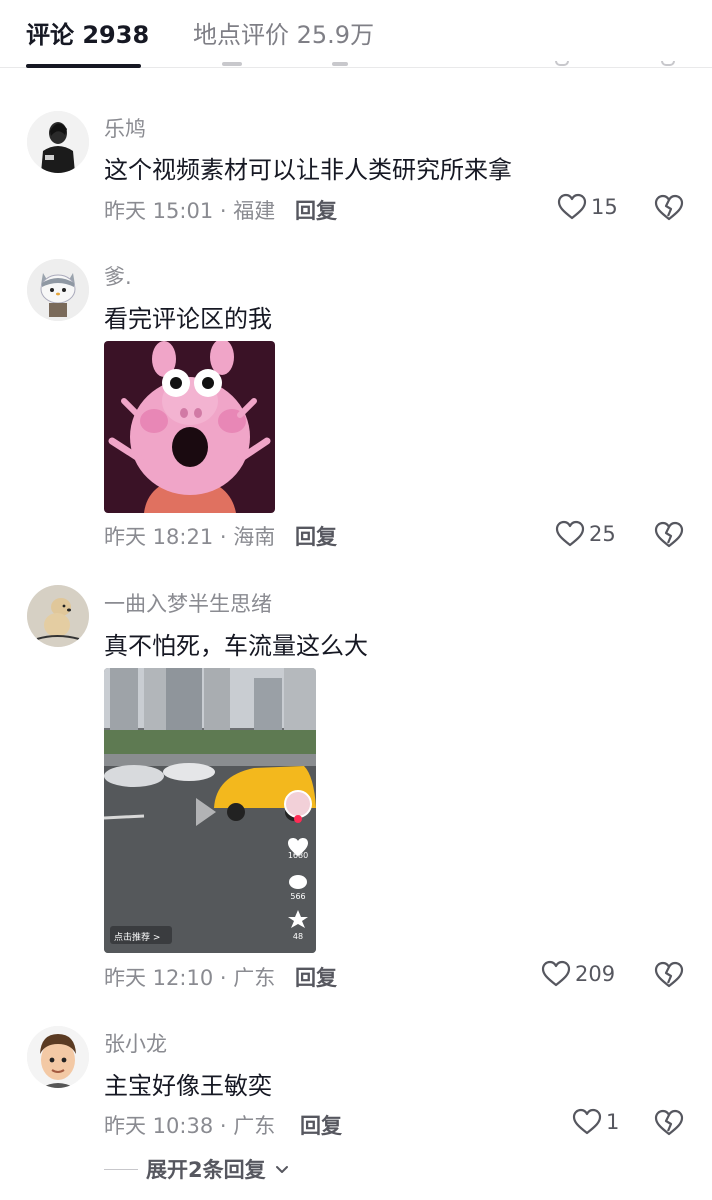 The height and width of the screenshot is (1200, 712). What do you see at coordinates (188, 1086) in the screenshot?
I see `comment-text: 主宝好像王敏奕` at bounding box center [188, 1086].